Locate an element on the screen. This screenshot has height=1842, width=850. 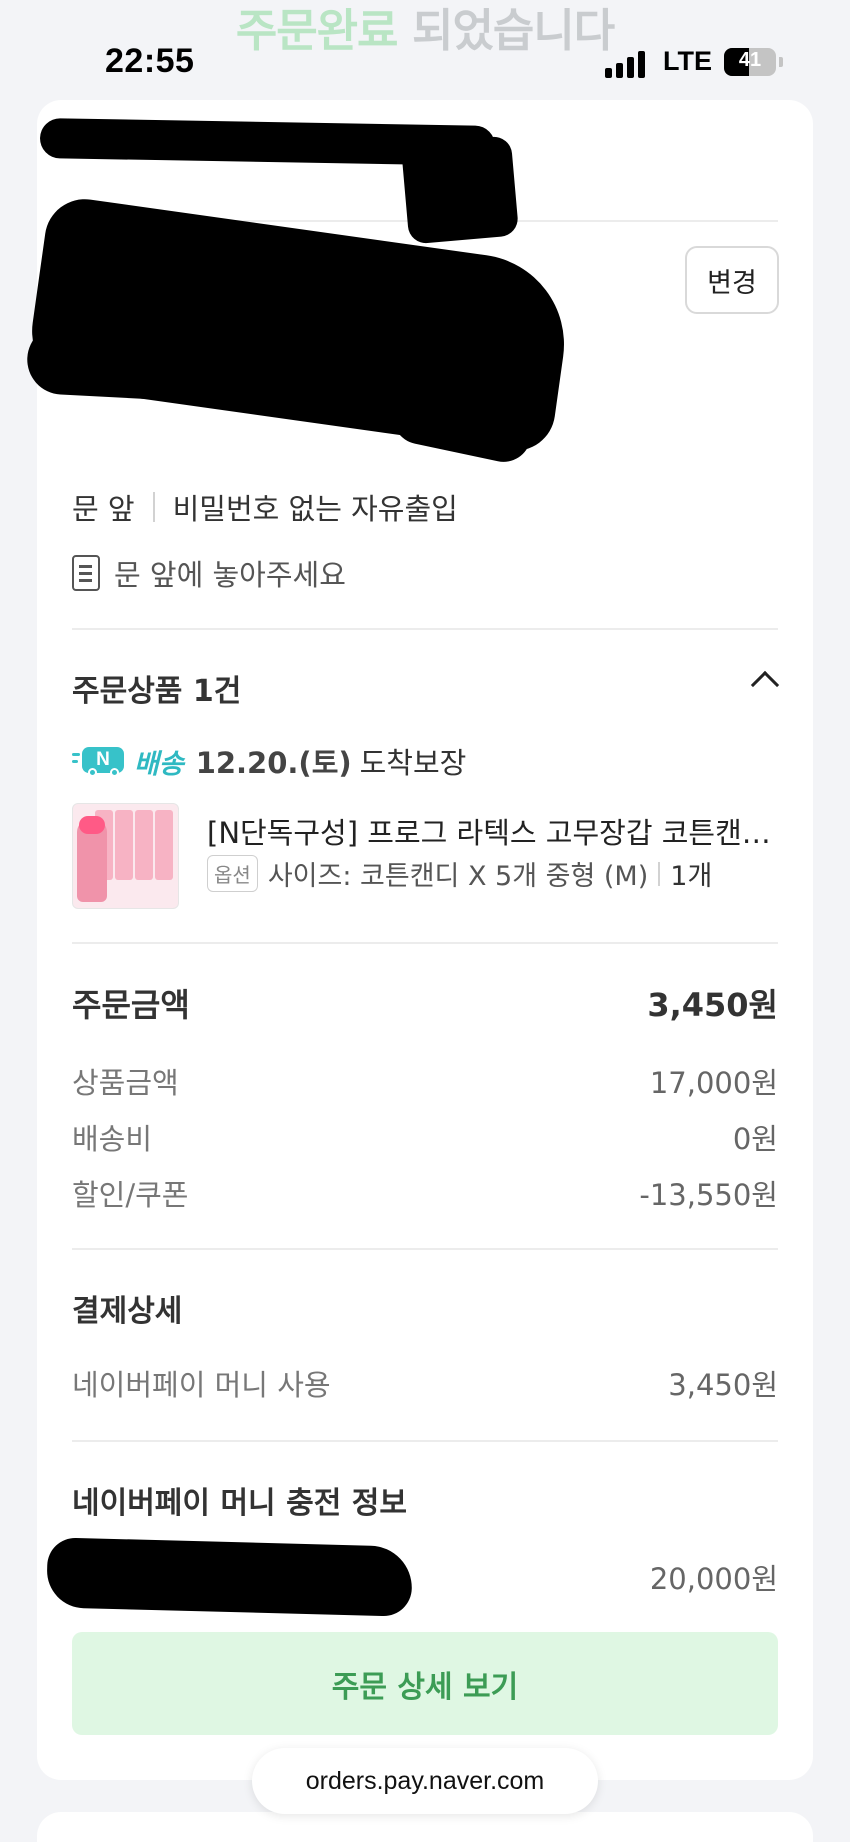
amount-row-product: 상품금액 17,000원 is located at coordinates (425, 1081).